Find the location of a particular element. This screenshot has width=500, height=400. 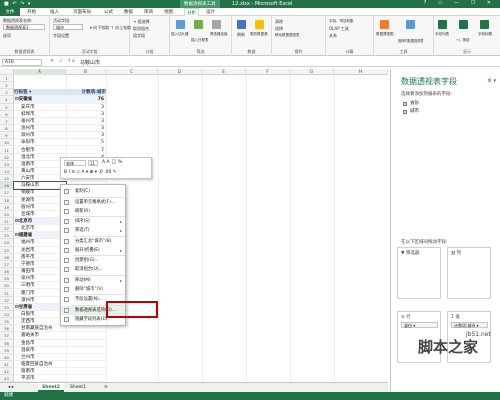

insert-timeline-button: 插入日程表 is located at coordinates (200, 40).